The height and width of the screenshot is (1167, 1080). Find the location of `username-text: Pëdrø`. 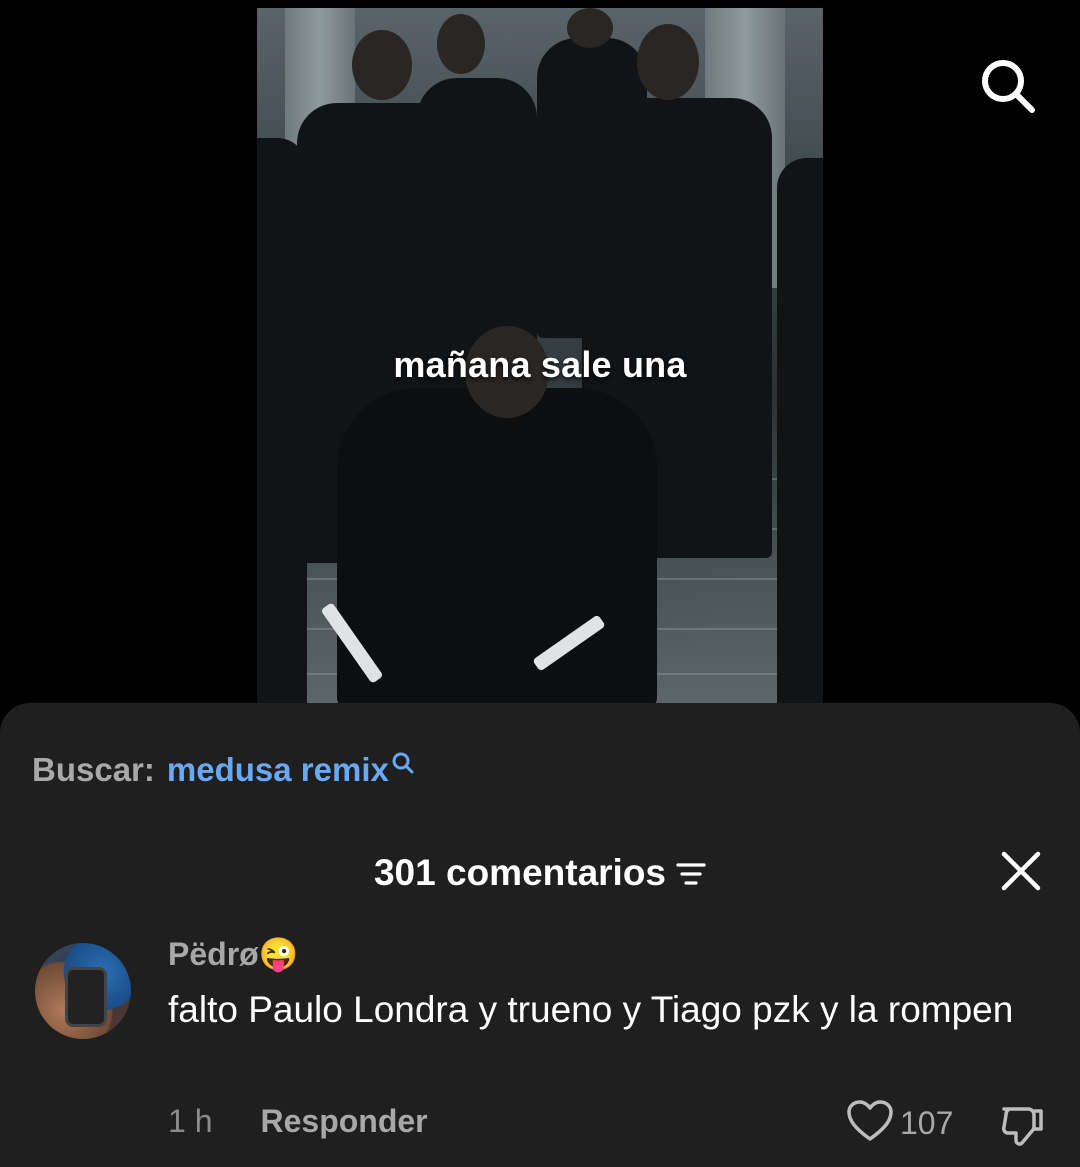

username-text: Pëdrø is located at coordinates (213, 954).